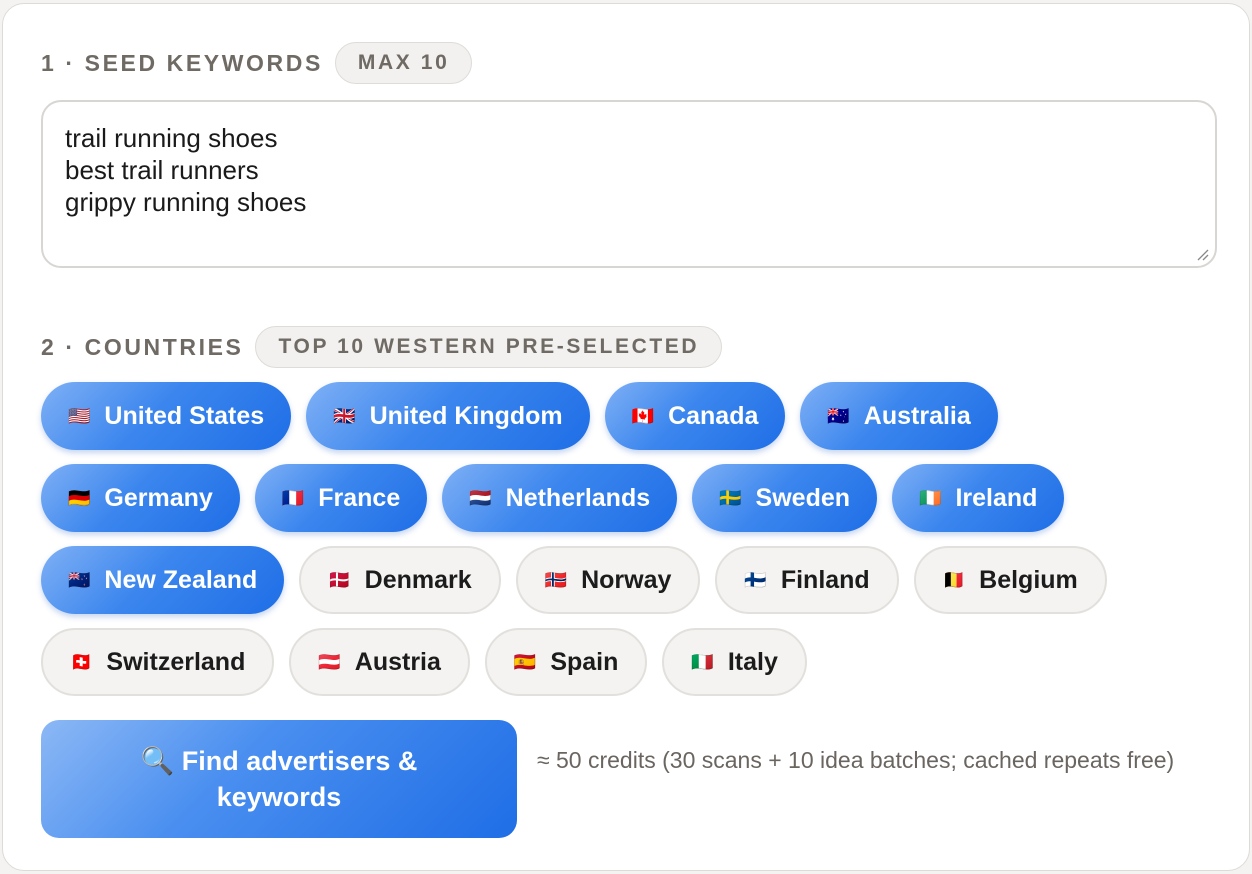 The image size is (1252, 874). Describe the element at coordinates (702, 662) in the screenshot. I see `flag-icon: 🇮🇹` at that location.